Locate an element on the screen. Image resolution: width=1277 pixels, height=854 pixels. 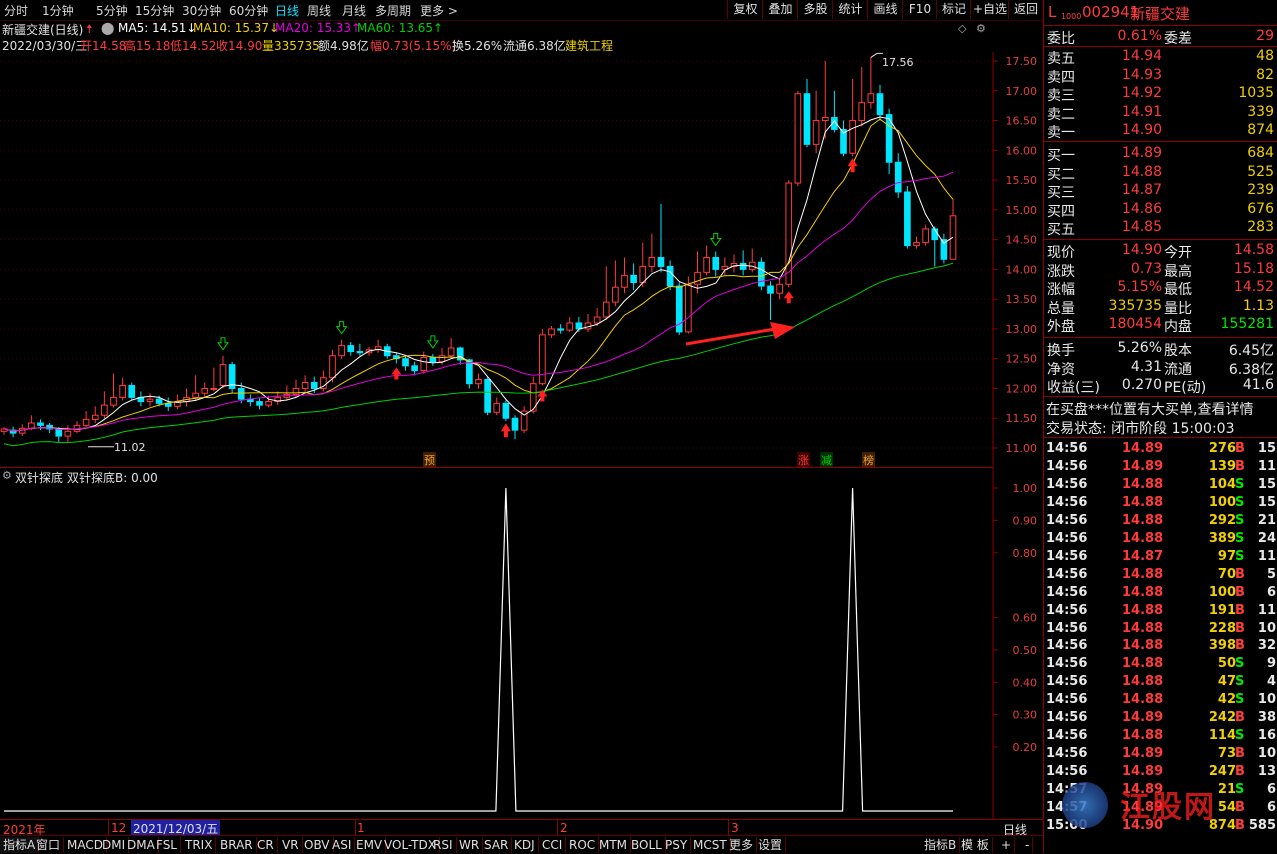
ask-volume: 874 is located at coordinates (1260, 130).